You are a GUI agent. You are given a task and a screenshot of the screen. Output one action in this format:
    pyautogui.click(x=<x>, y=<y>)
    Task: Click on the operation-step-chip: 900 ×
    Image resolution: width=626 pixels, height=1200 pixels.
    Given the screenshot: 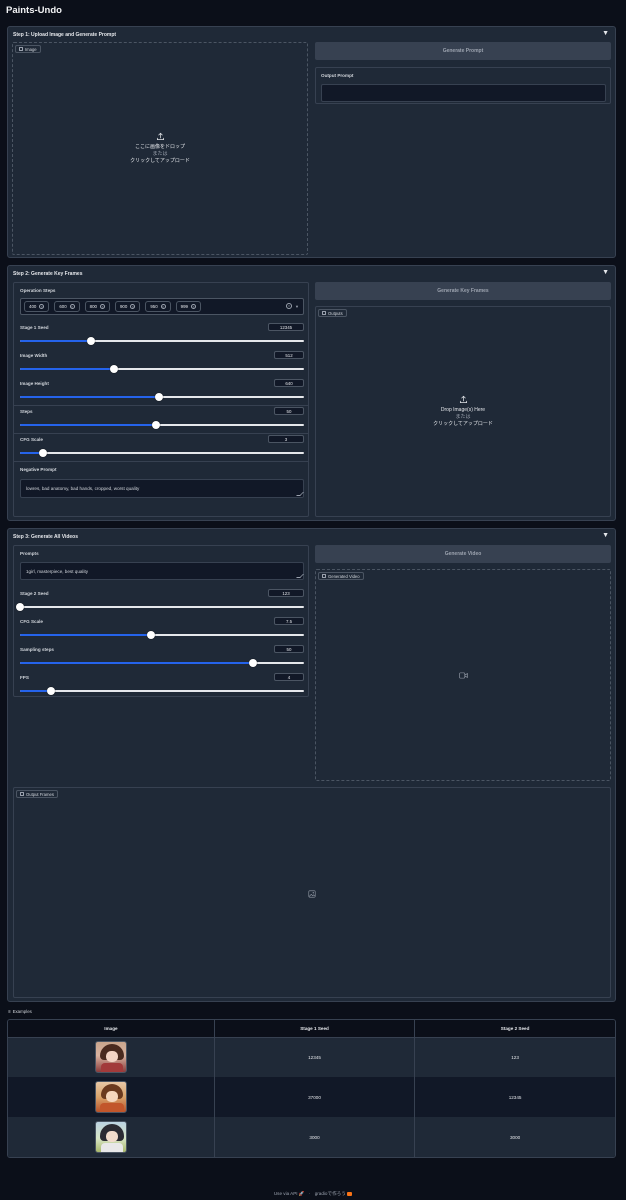 What is the action you would take?
    pyautogui.click(x=127, y=306)
    